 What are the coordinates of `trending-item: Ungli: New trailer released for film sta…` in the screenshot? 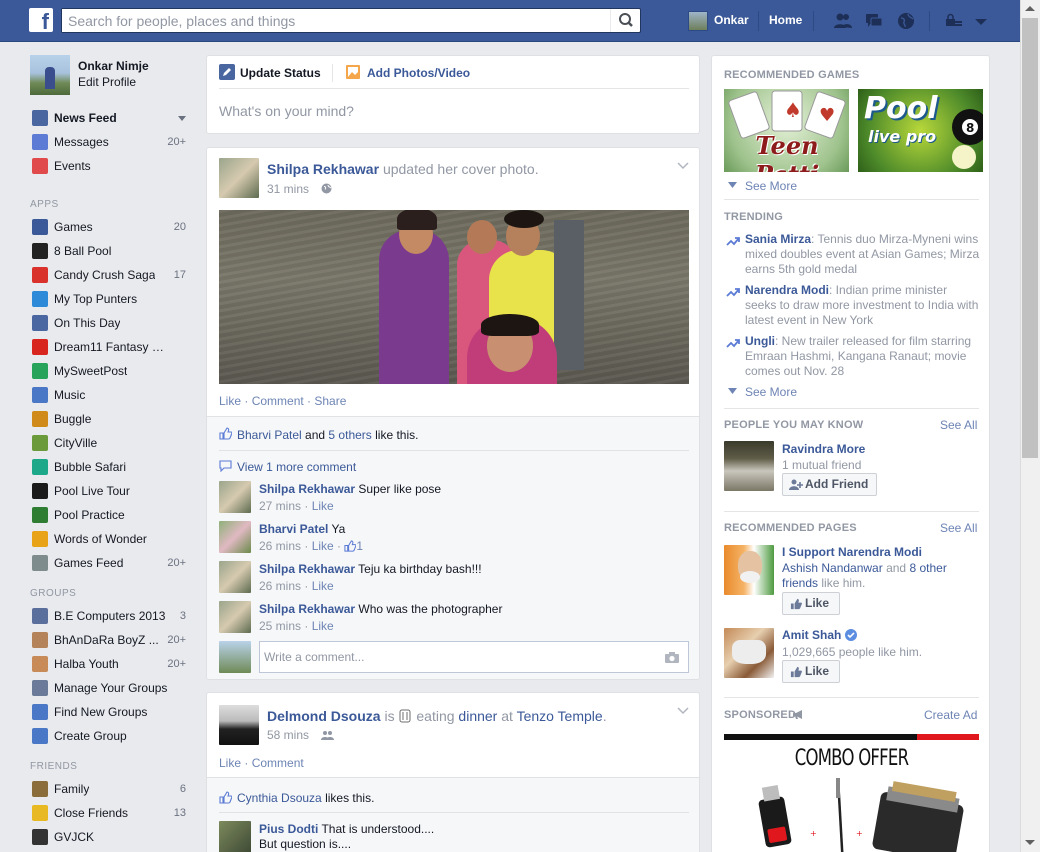 It's located at (862, 356).